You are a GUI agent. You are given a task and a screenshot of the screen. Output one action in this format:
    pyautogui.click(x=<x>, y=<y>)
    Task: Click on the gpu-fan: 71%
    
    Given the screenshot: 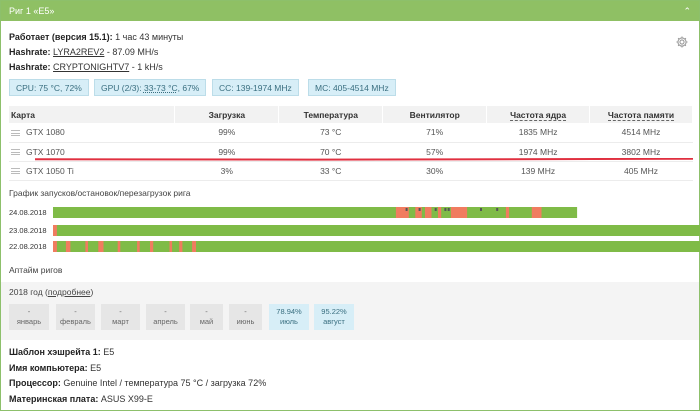 What is the action you would take?
    pyautogui.click(x=434, y=133)
    